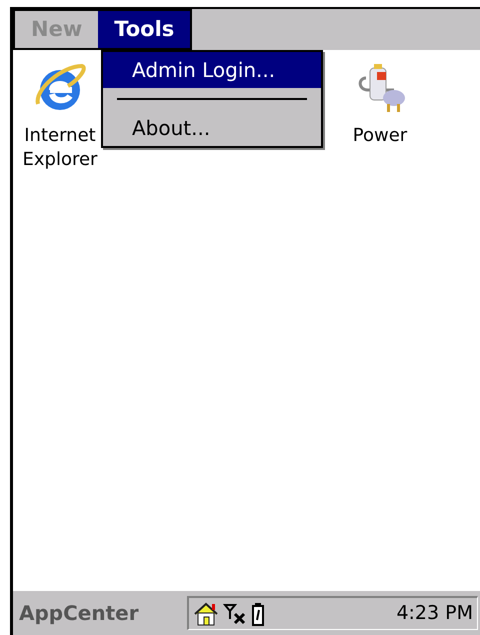  I want to click on icon-label: Internet Explorer, so click(60, 148).